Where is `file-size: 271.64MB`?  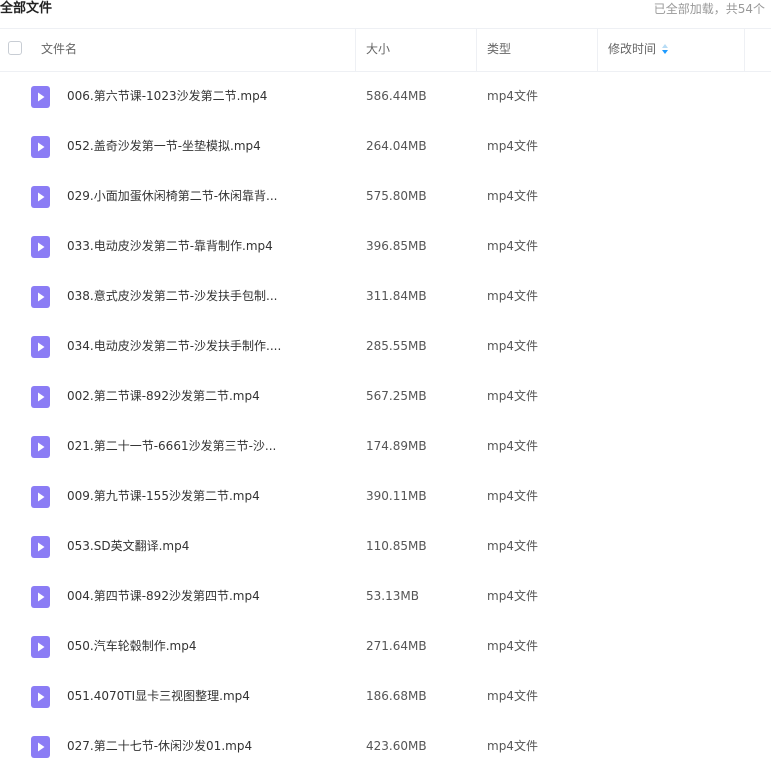 file-size: 271.64MB is located at coordinates (396, 646).